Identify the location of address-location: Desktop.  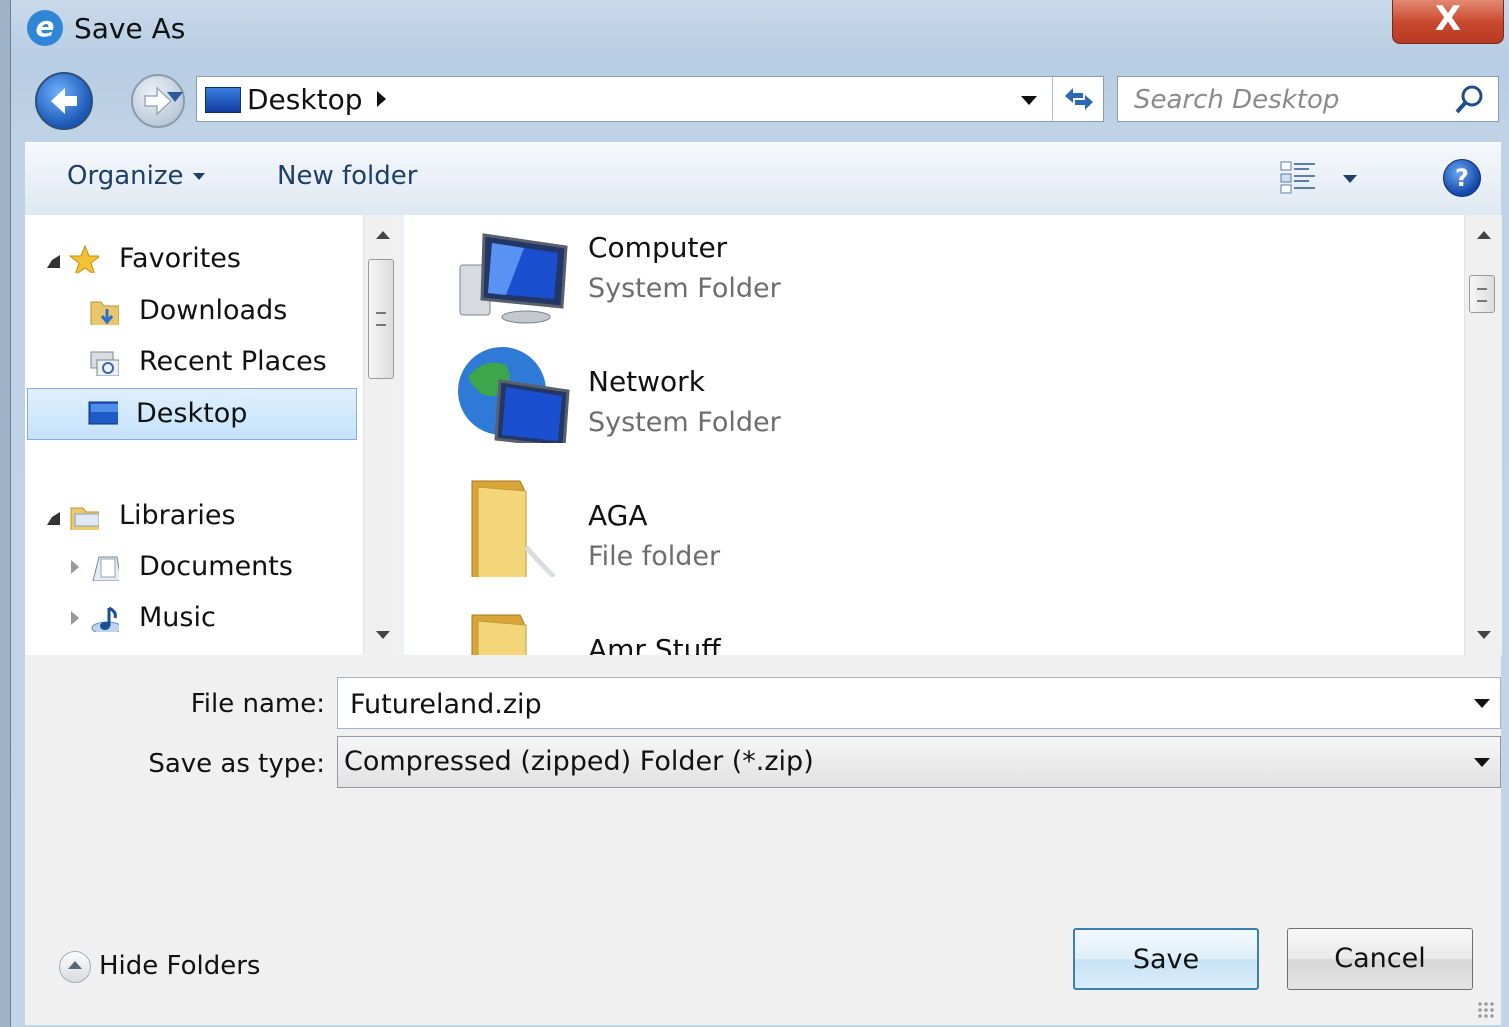
(304, 99).